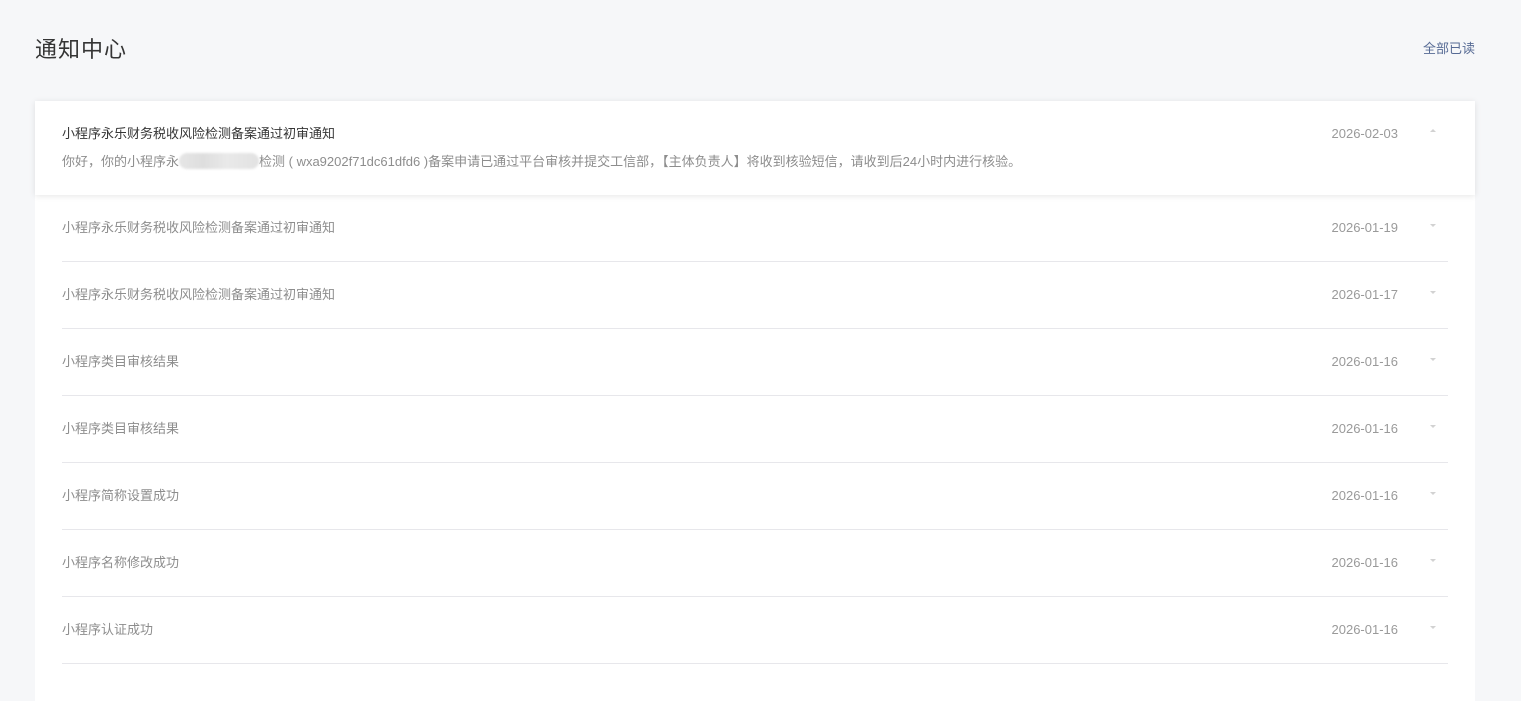 This screenshot has height=701, width=1521. What do you see at coordinates (108, 629) in the screenshot?
I see `notification-title: 小程序认证成功` at bounding box center [108, 629].